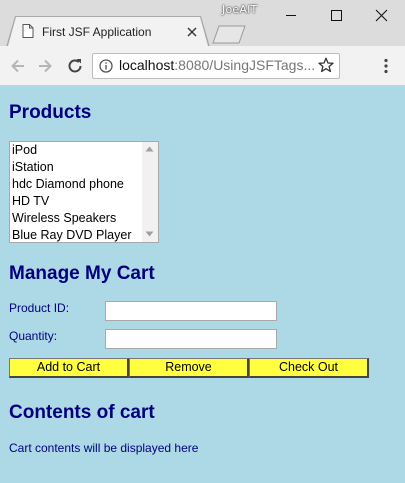 The height and width of the screenshot is (483, 405). I want to click on minimize-icon, so click(291, 15).